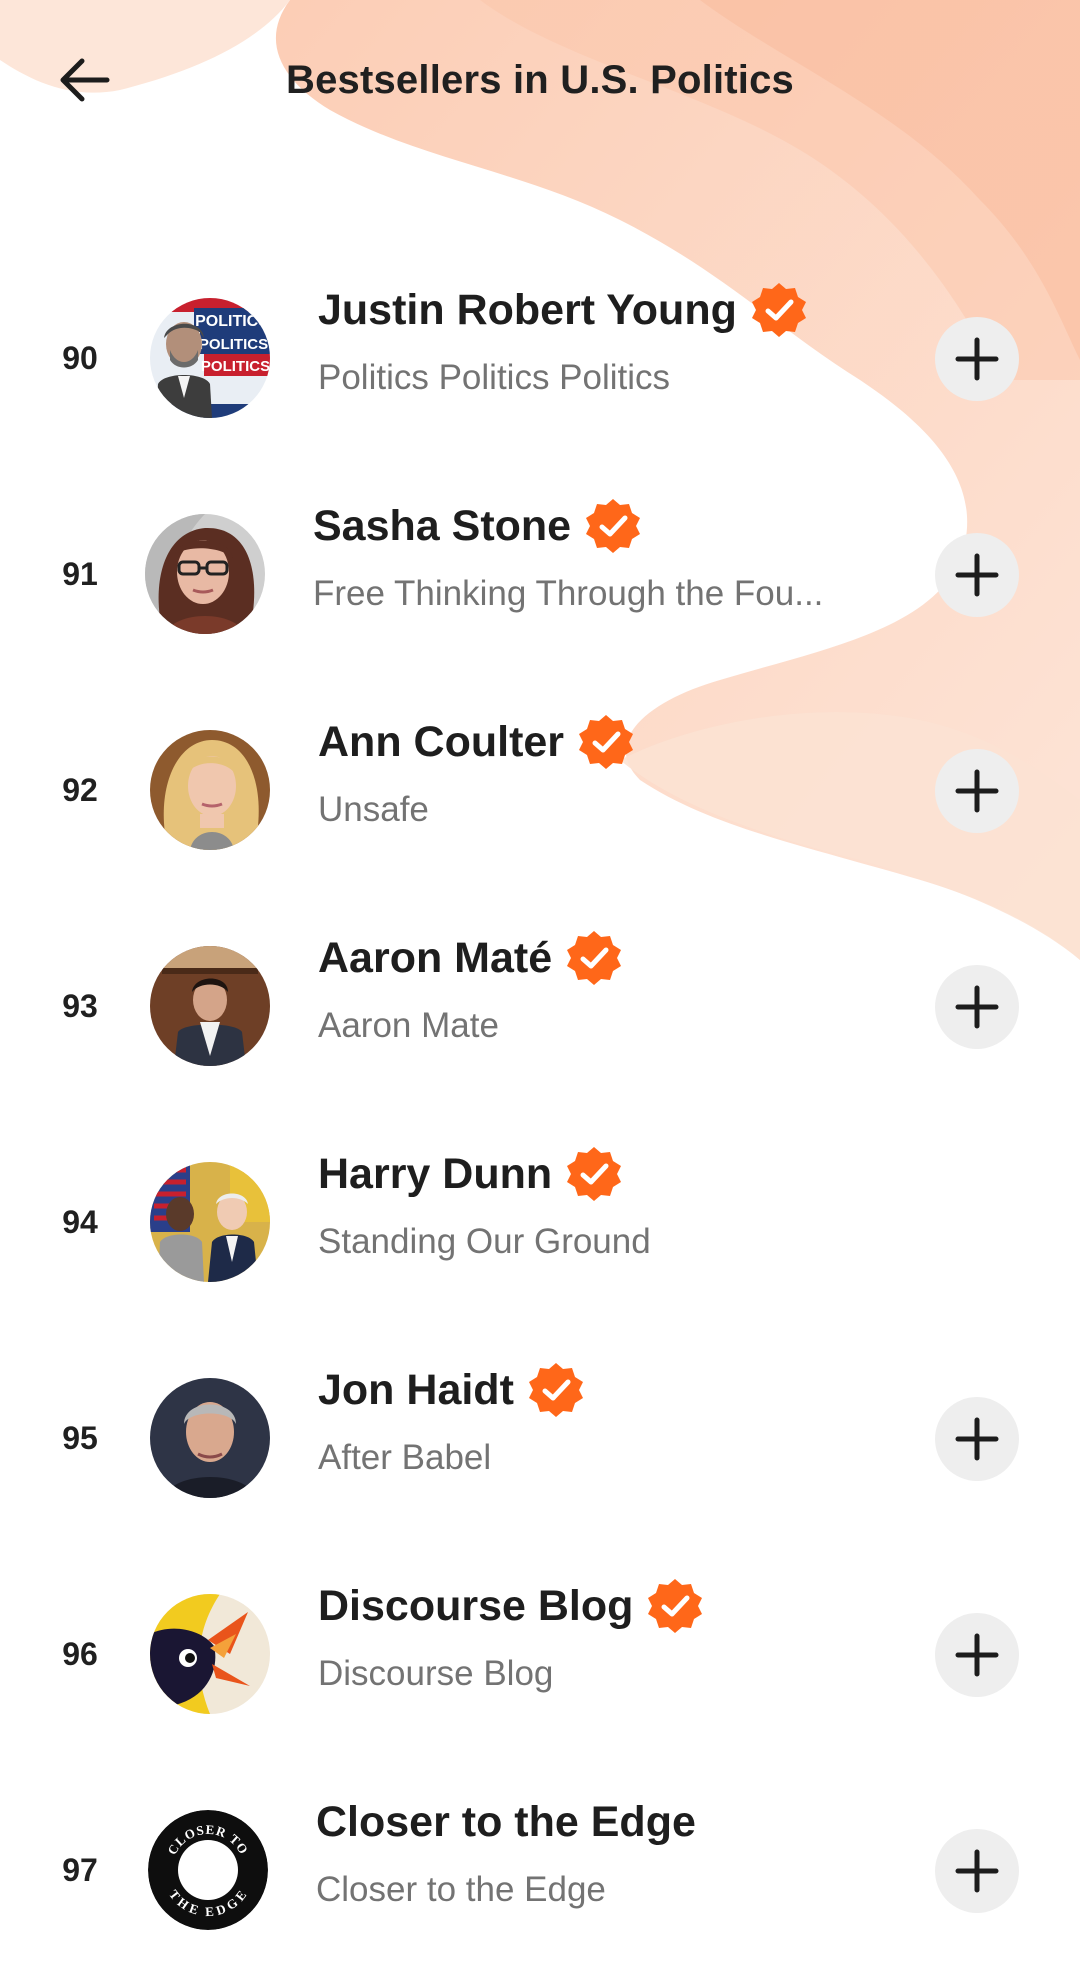 This screenshot has width=1080, height=1978. I want to click on name-line: Jon Haidt, so click(452, 1390).